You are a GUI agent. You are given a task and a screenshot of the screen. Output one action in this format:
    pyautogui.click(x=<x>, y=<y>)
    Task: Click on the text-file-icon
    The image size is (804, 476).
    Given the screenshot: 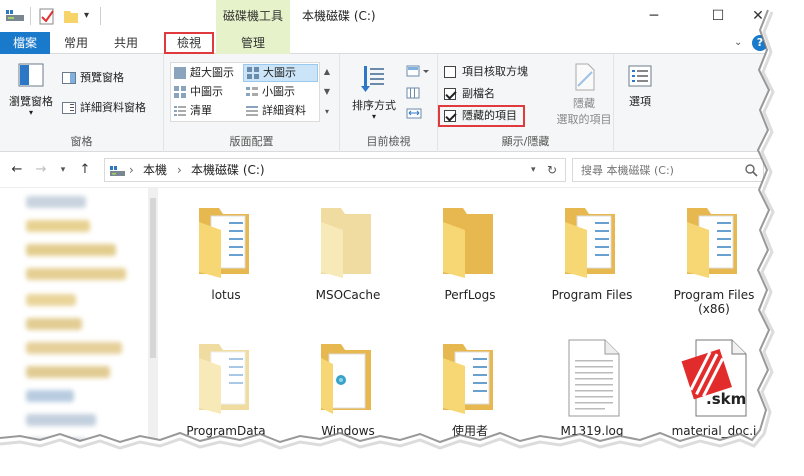 What is the action you would take?
    pyautogui.click(x=594, y=378)
    